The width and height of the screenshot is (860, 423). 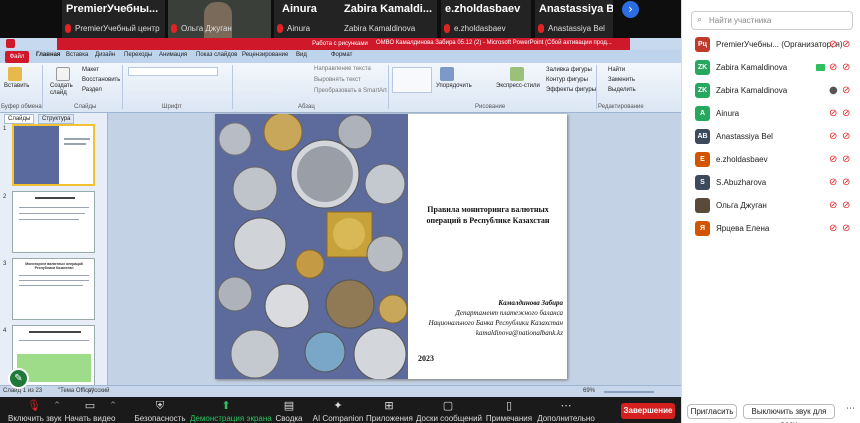 I want to click on new-slide-icon, so click(x=63, y=74).